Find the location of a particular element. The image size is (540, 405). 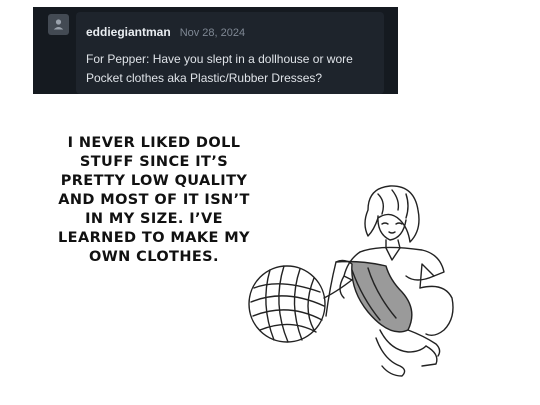

user-icon is located at coordinates (58, 24).